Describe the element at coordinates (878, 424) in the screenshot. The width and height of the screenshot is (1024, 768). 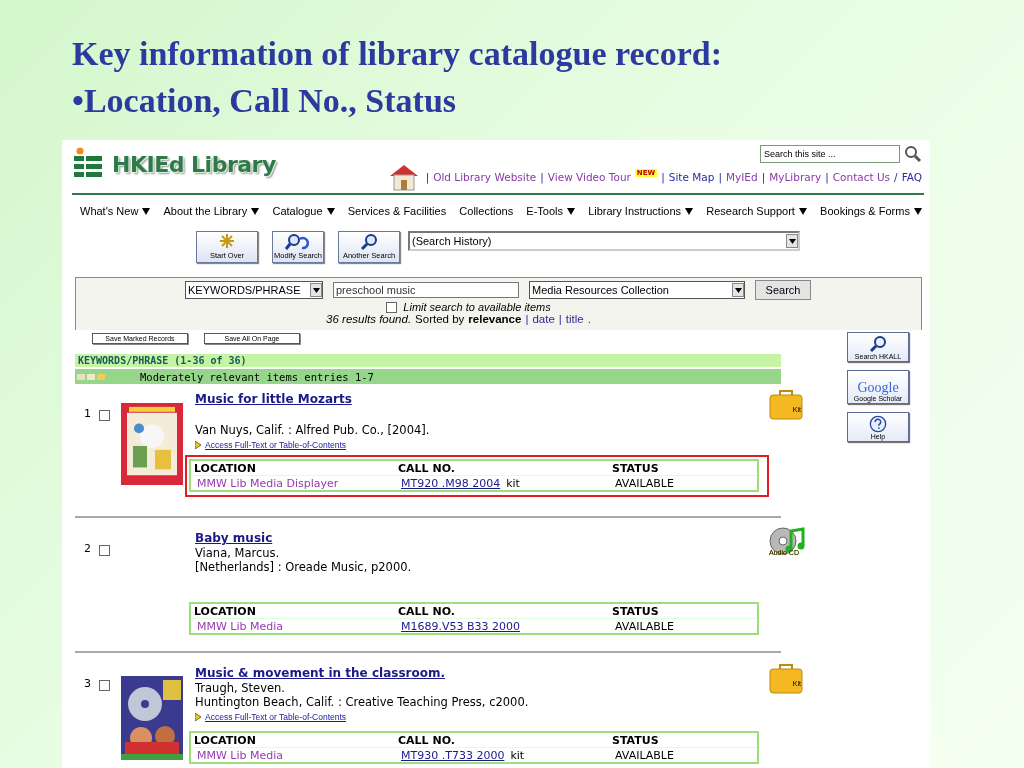
I see `help-icon` at that location.